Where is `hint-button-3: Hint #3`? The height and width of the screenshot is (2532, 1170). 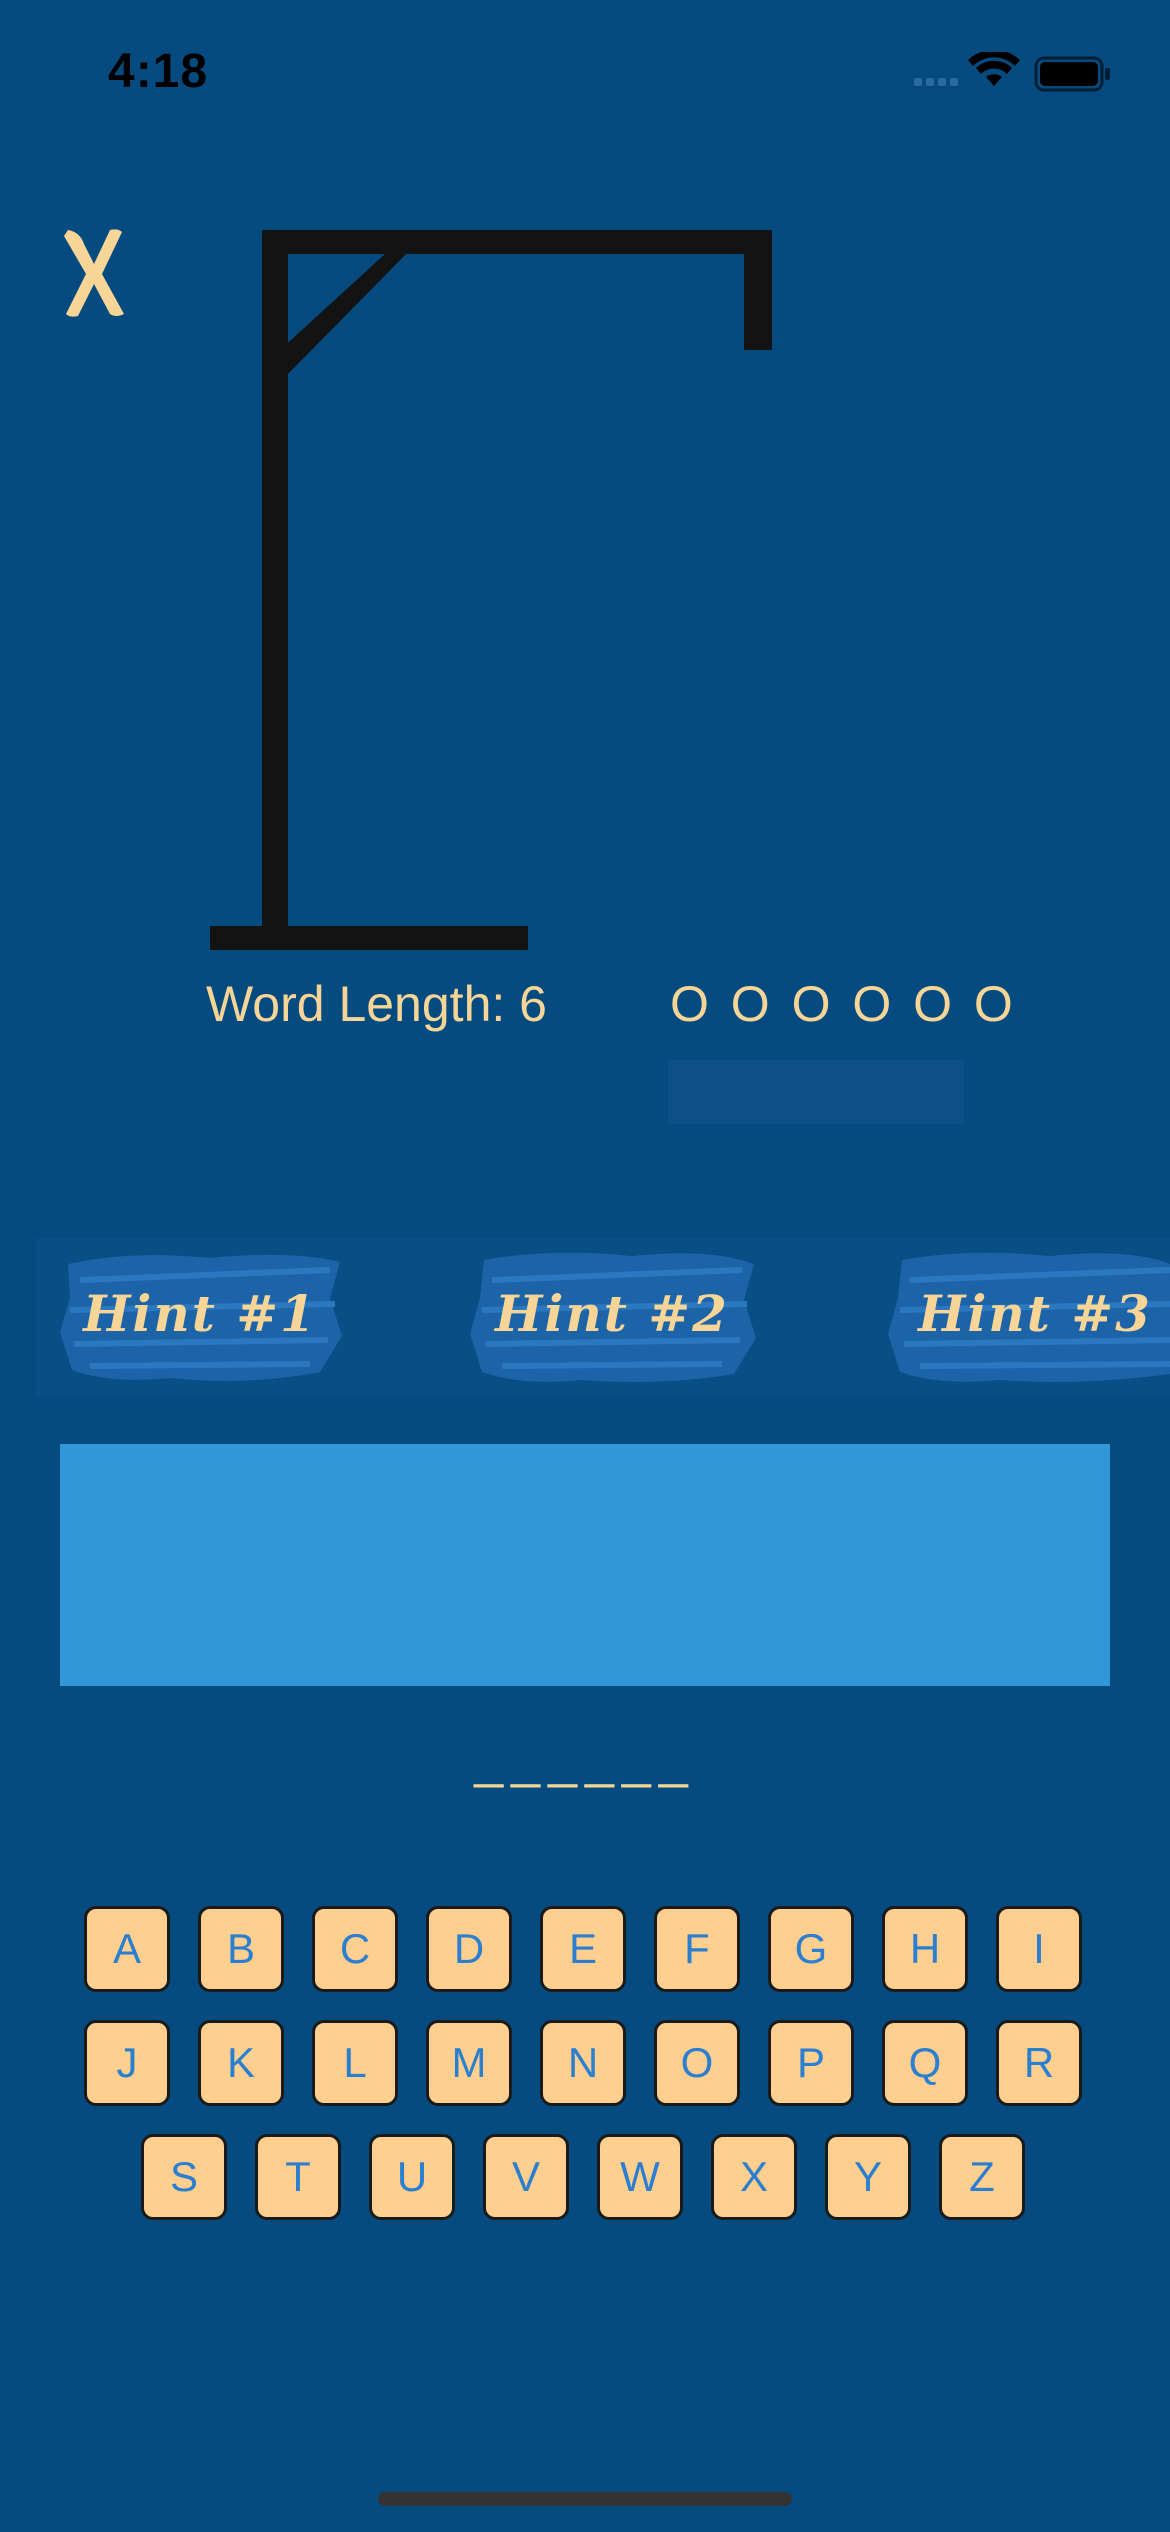
hint-button-3: Hint #3 is located at coordinates (1025, 1315).